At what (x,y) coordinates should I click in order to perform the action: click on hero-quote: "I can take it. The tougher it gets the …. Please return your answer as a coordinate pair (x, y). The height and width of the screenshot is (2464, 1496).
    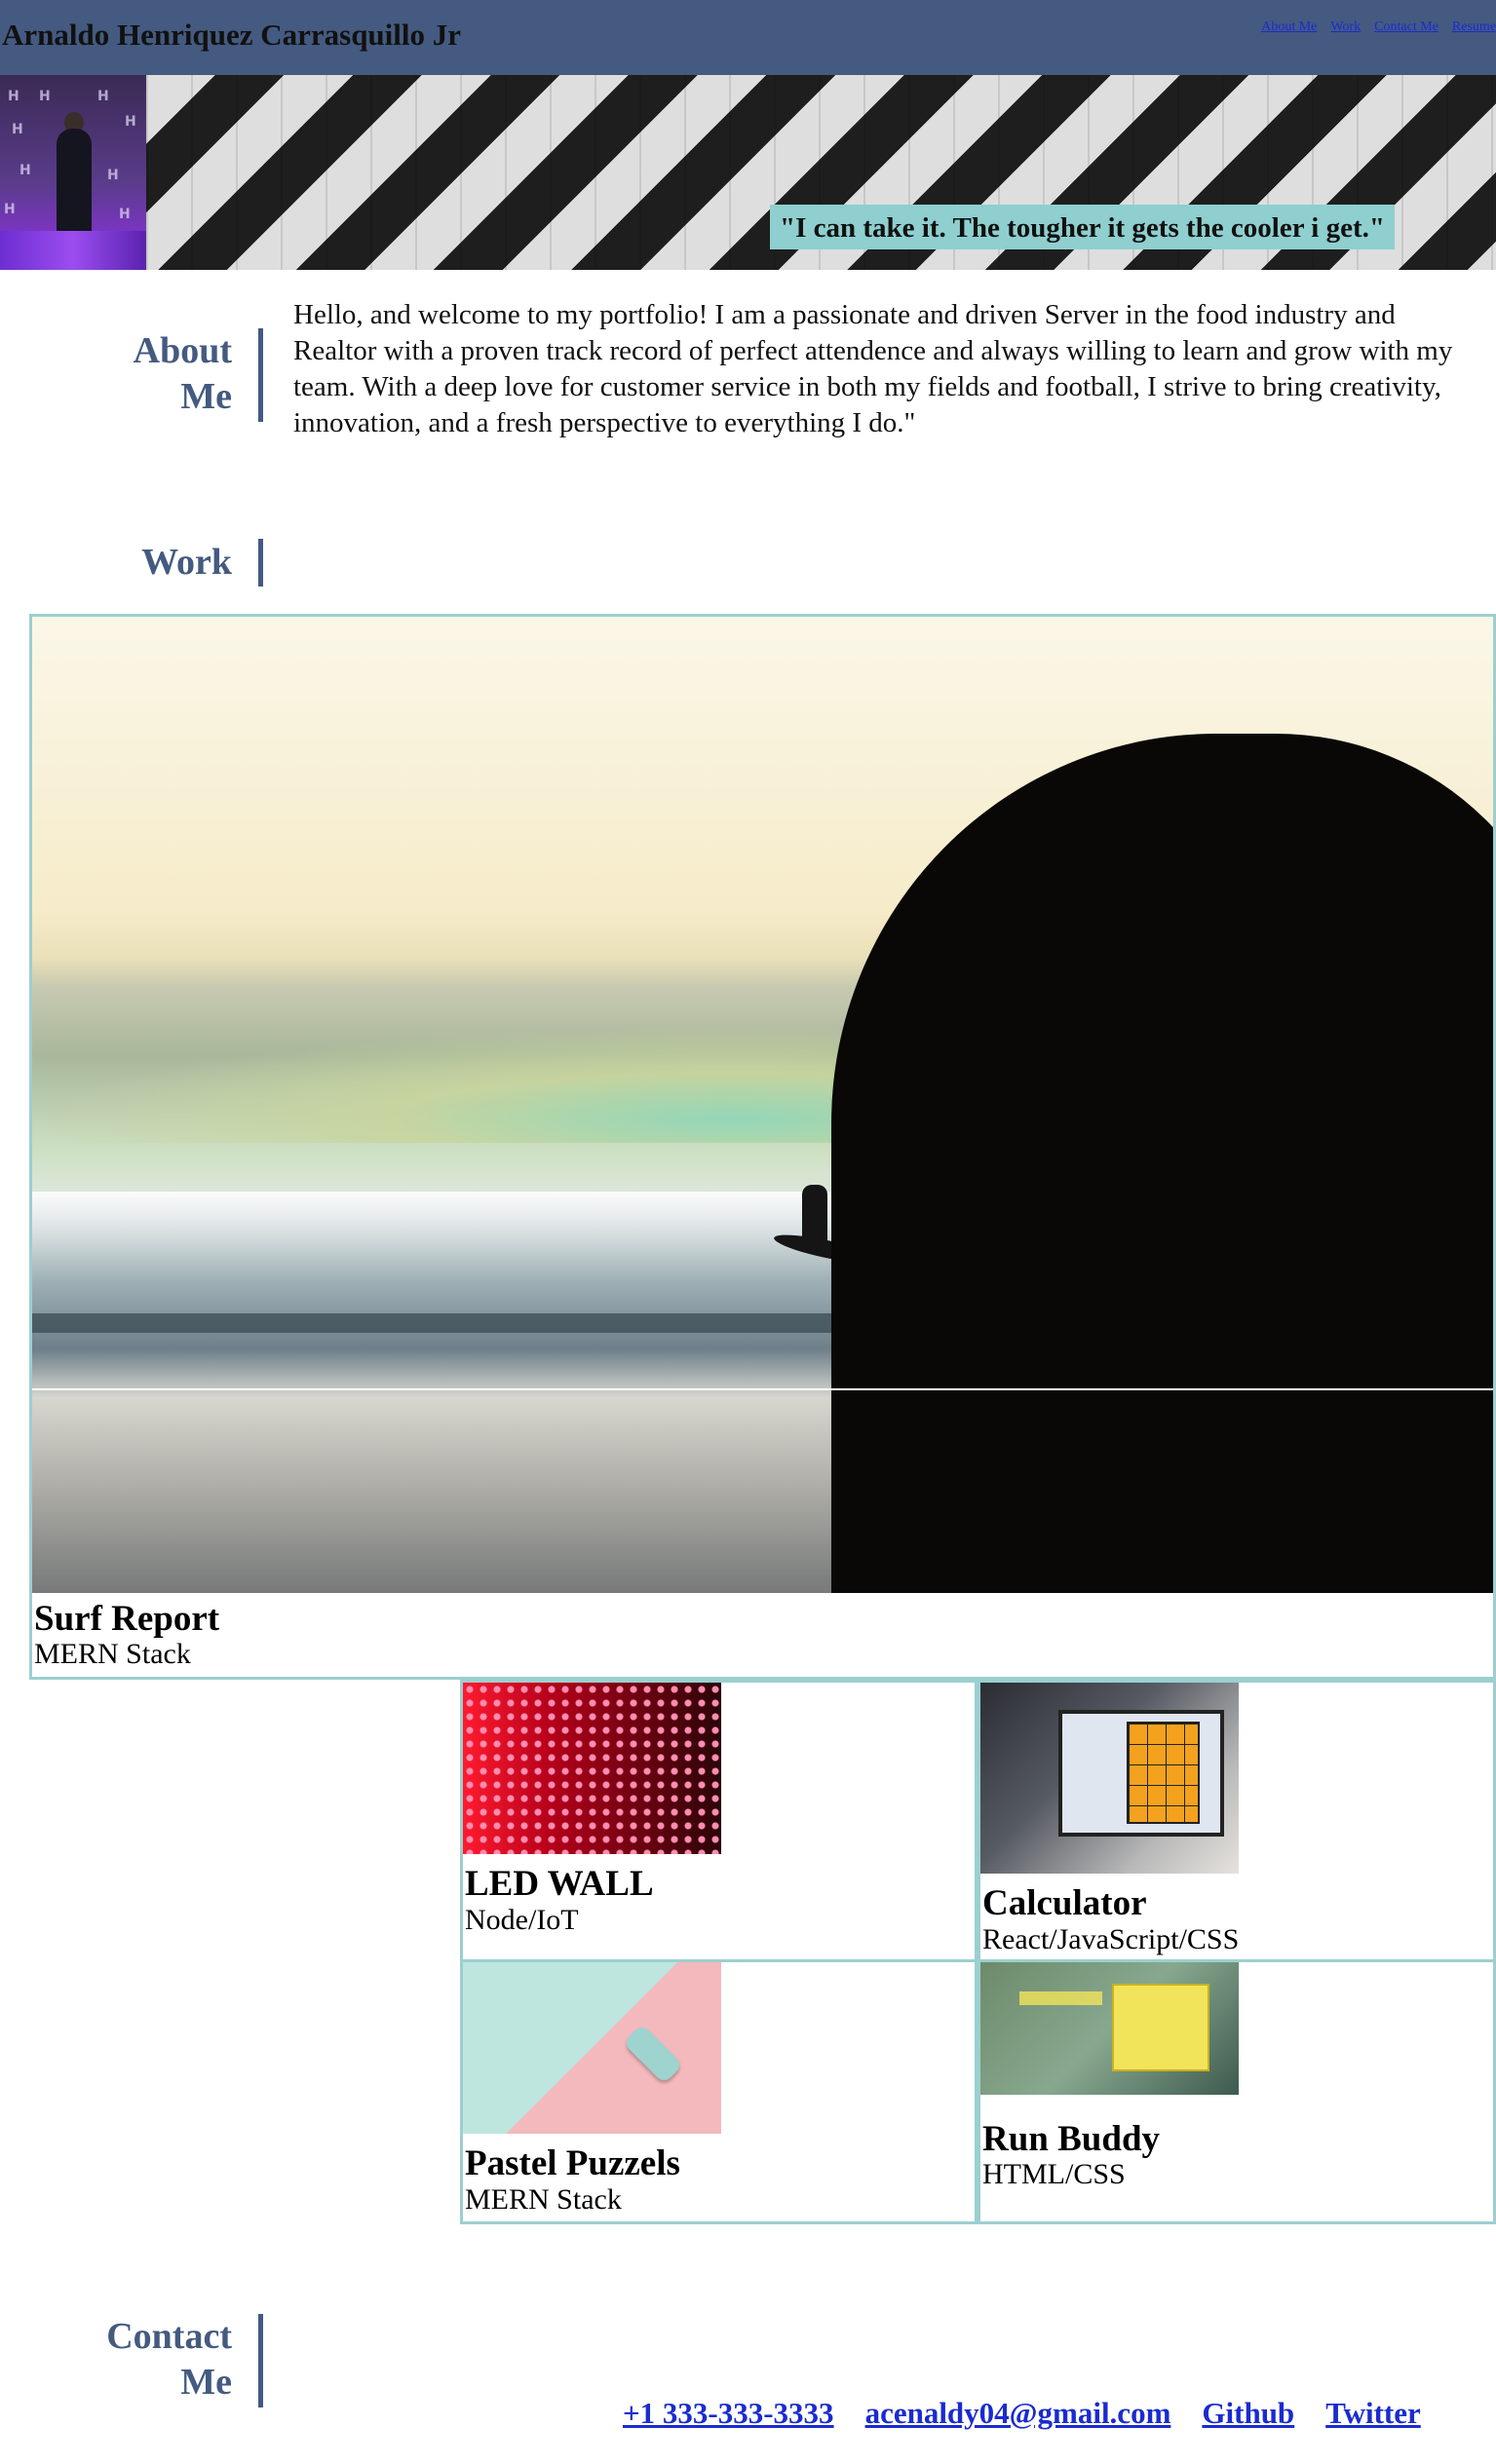
    Looking at the image, I should click on (1083, 227).